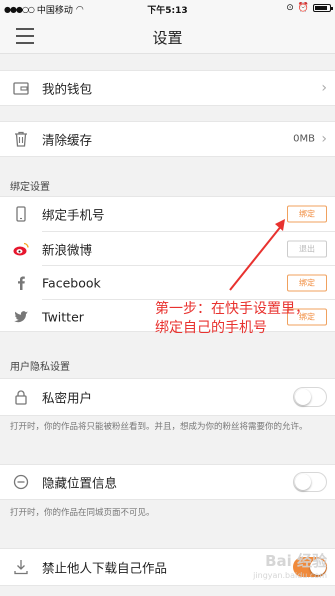 The height and width of the screenshot is (596, 335). Describe the element at coordinates (290, 575) in the screenshot. I see `watermark-sub: jingyan.baidu.com` at that location.